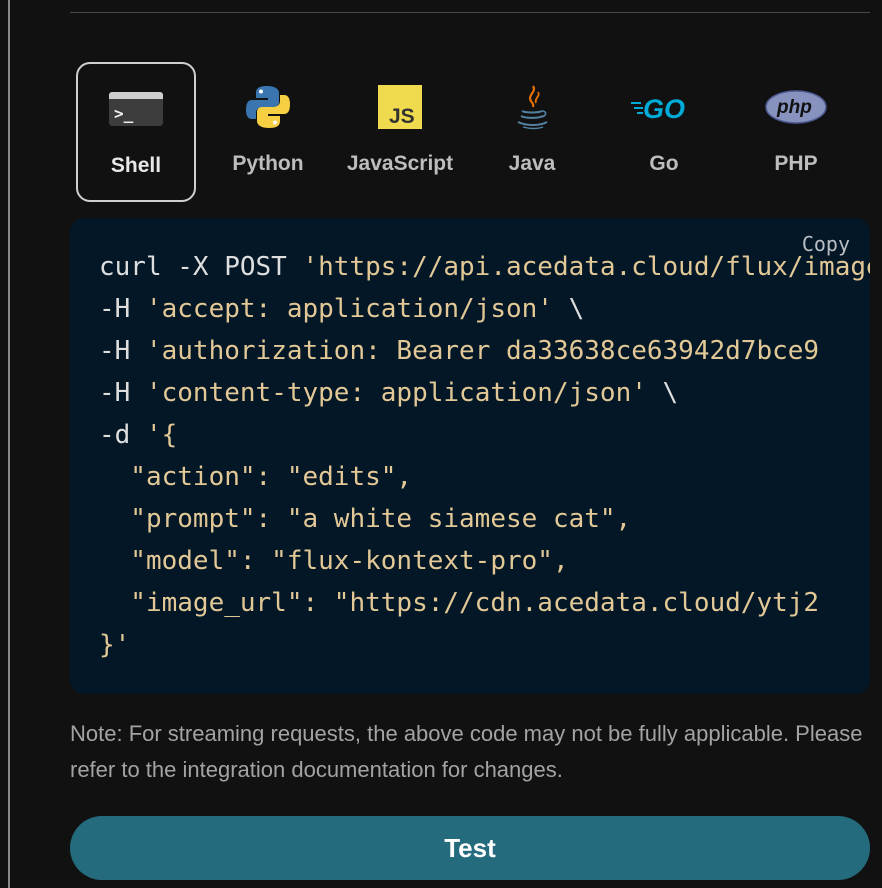 The image size is (882, 888). I want to click on code-string-token: }', so click(114, 645).